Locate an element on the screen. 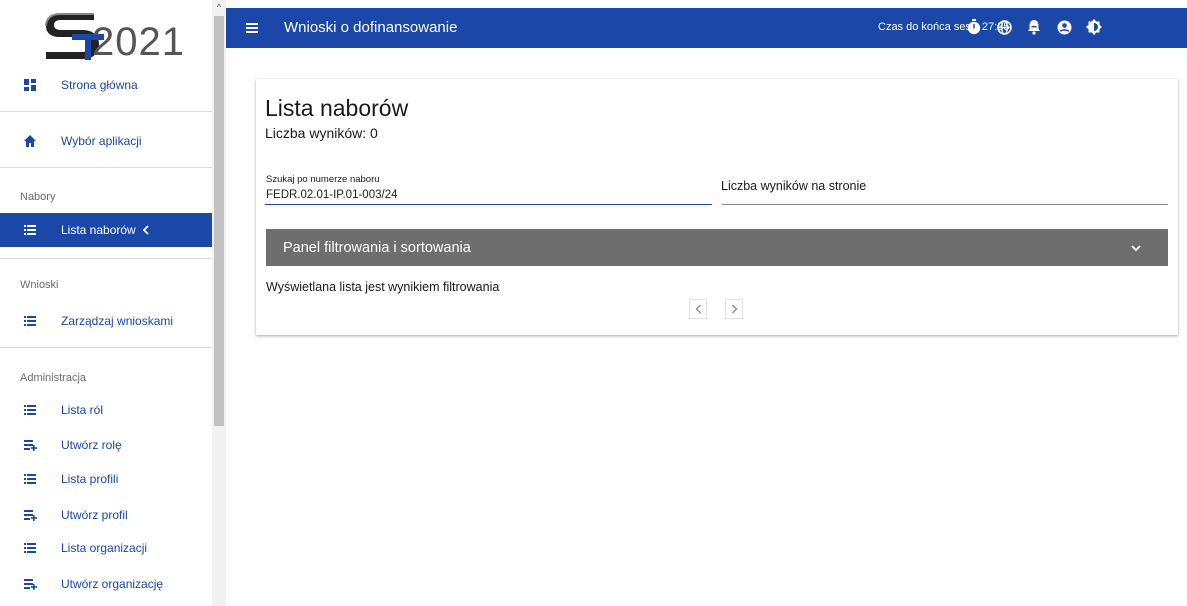  filter-panel-label: Panel filtrowania i sortowania is located at coordinates (377, 248).